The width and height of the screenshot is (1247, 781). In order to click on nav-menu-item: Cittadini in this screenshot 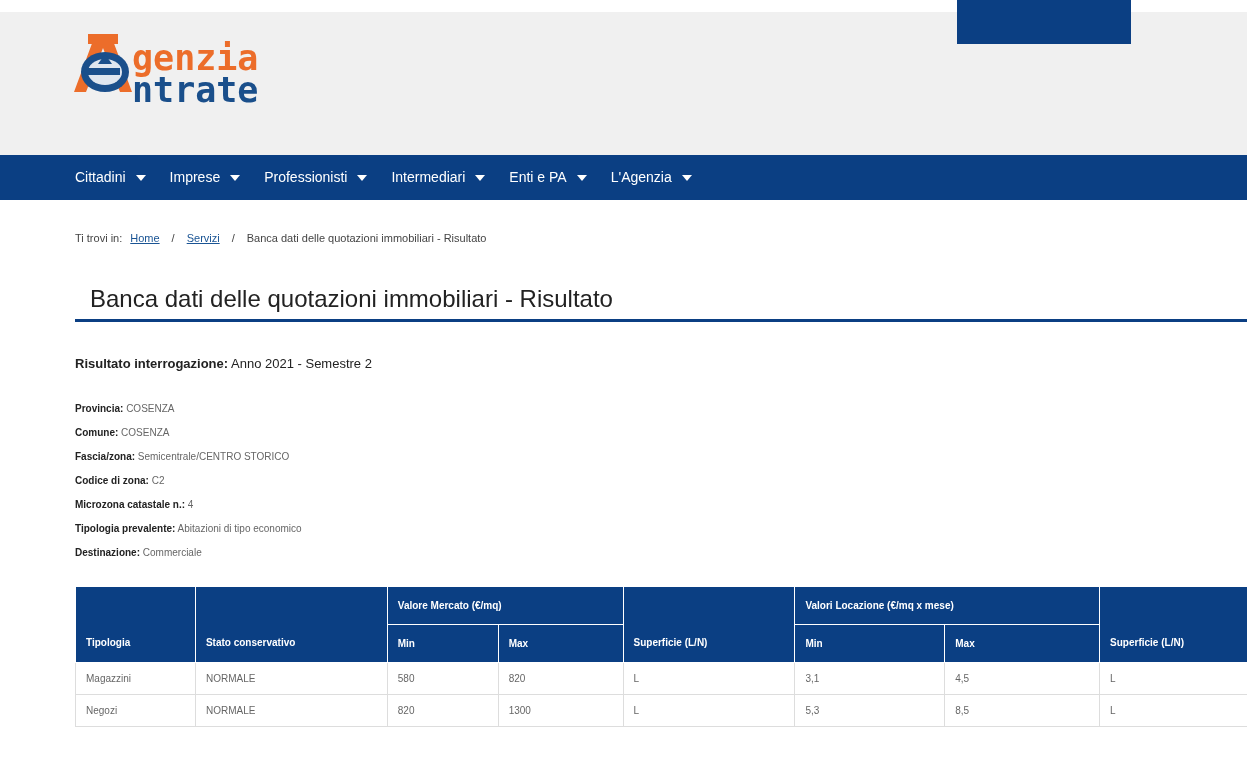, I will do `click(110, 177)`.